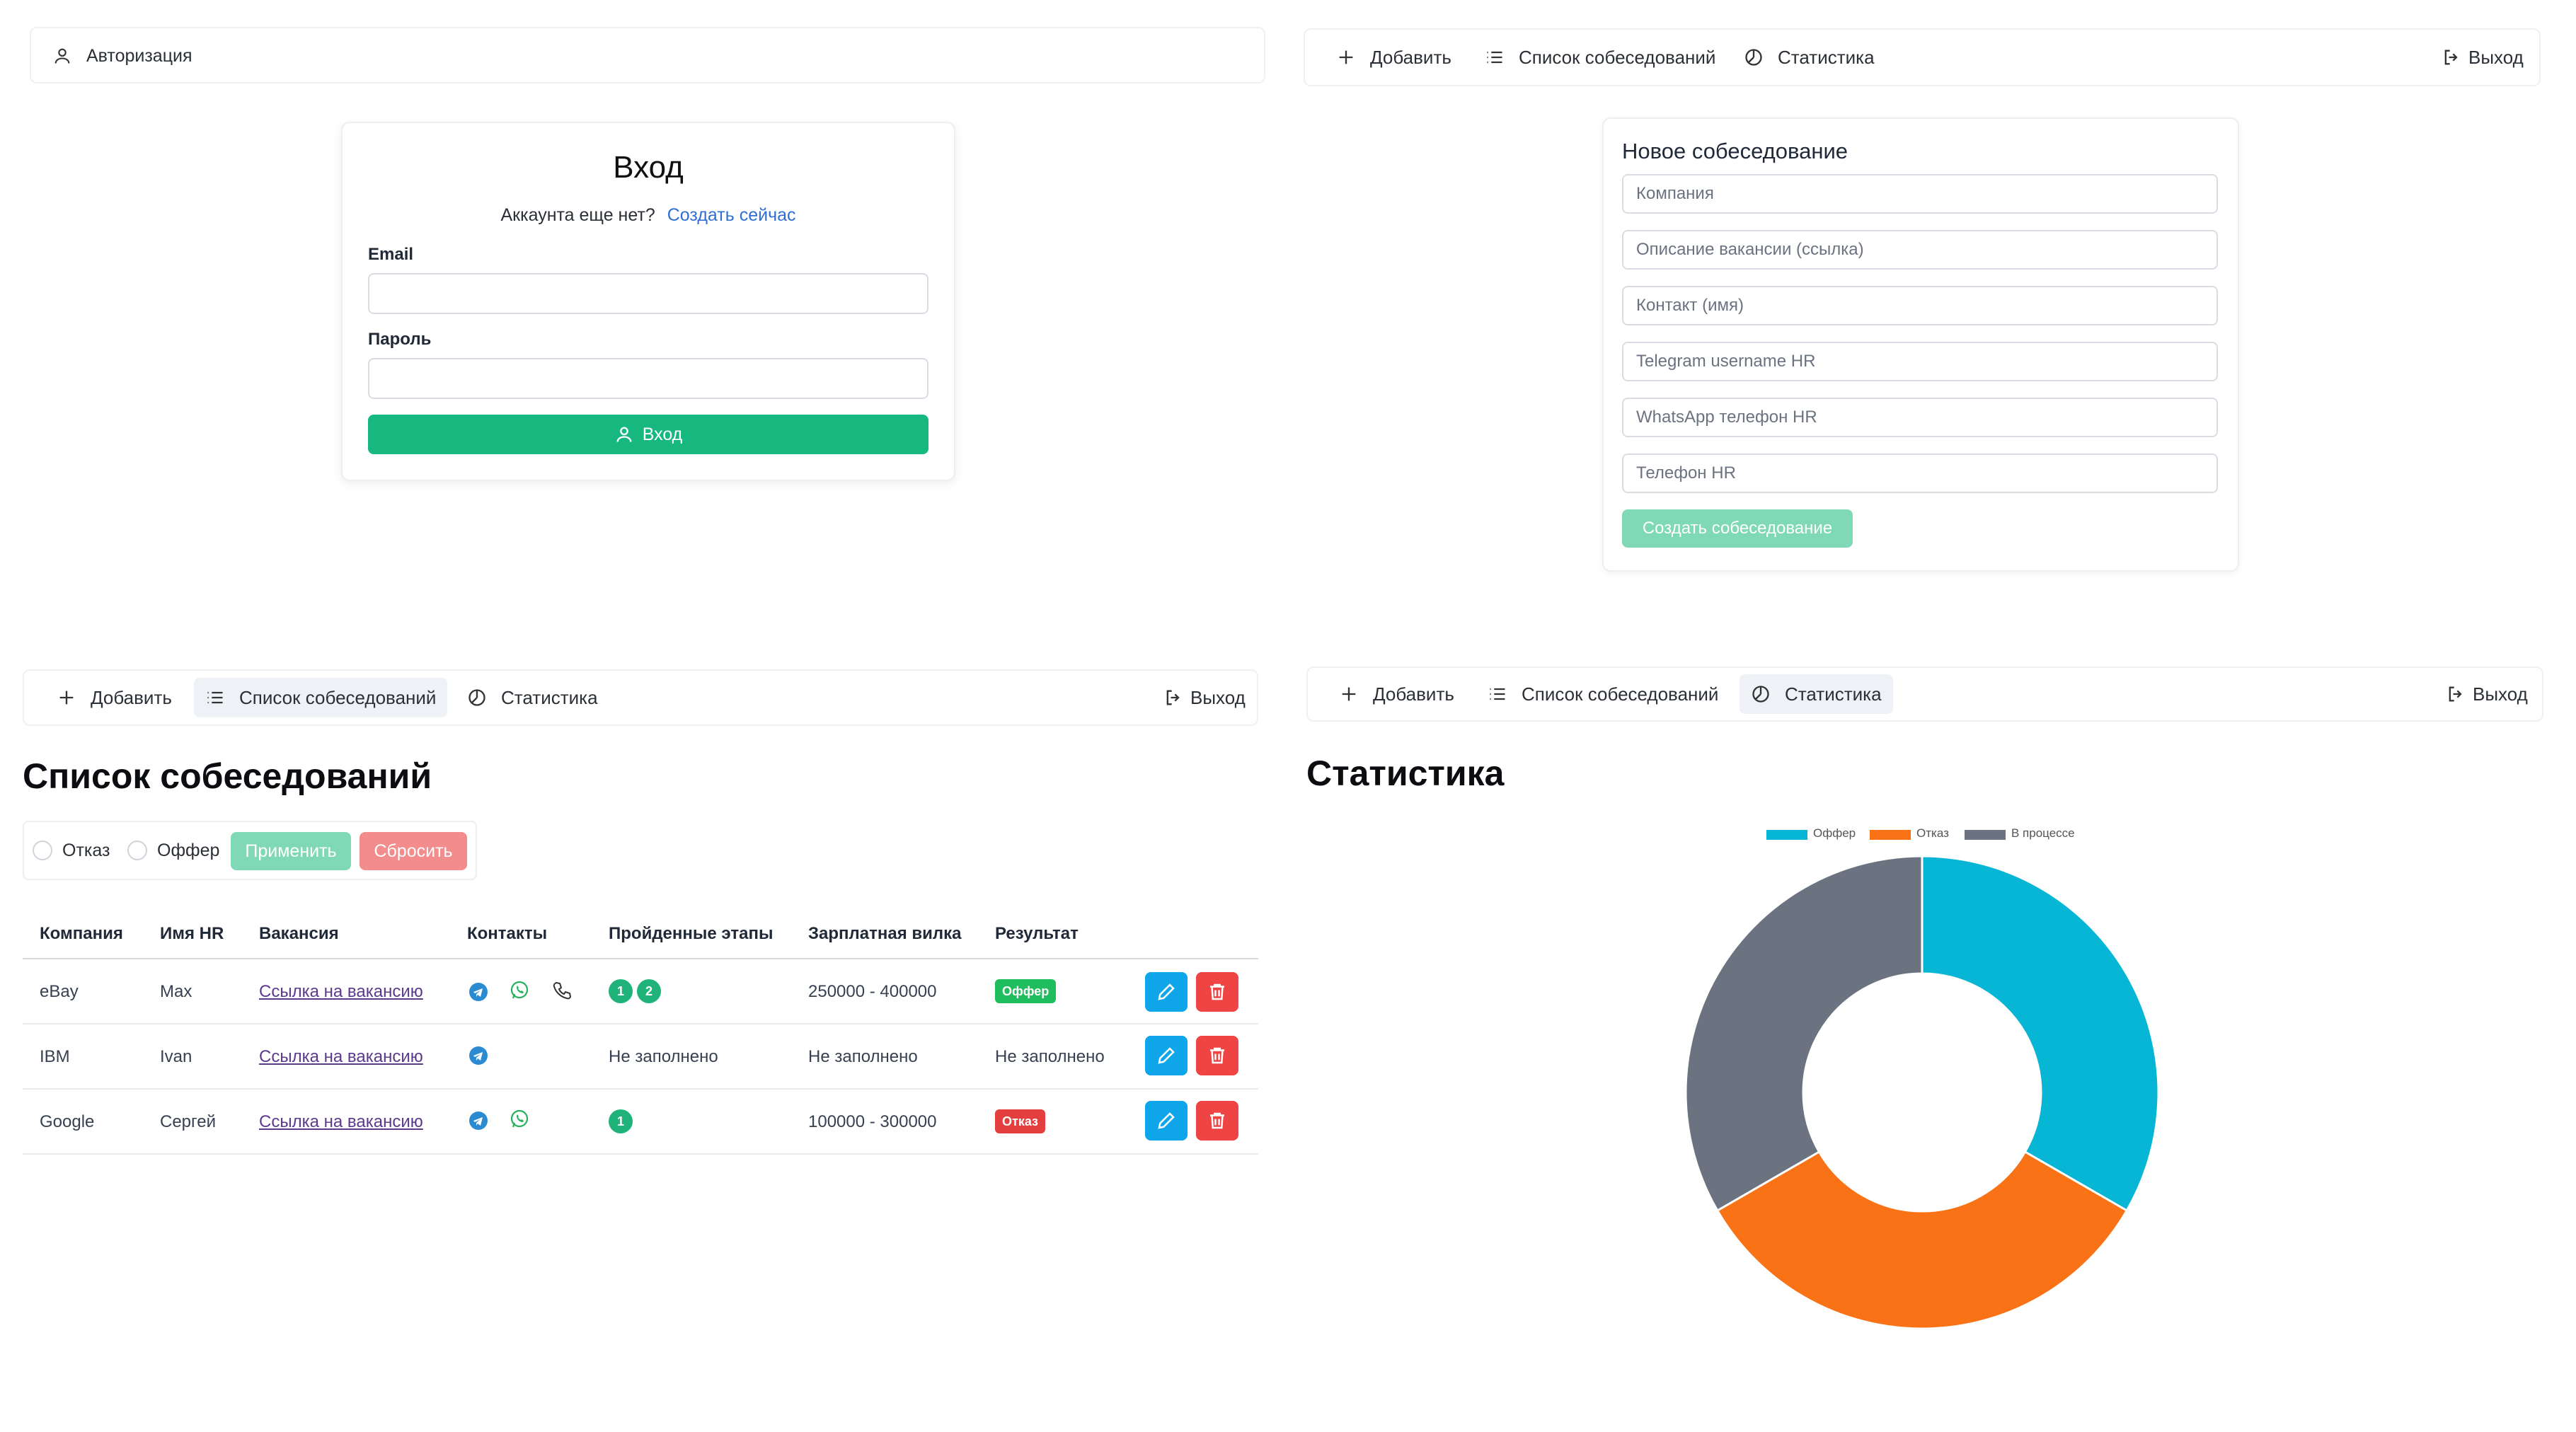 The width and height of the screenshot is (2576, 1432). What do you see at coordinates (299, 933) in the screenshot?
I see `column-header: Вакансия` at bounding box center [299, 933].